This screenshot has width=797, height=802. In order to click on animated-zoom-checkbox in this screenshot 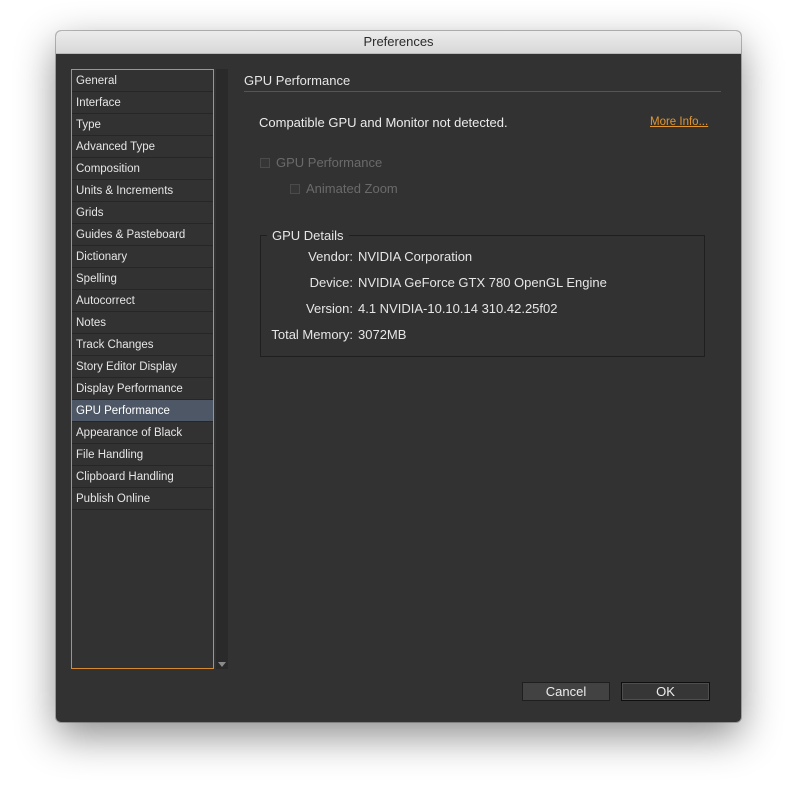, I will do `click(295, 188)`.